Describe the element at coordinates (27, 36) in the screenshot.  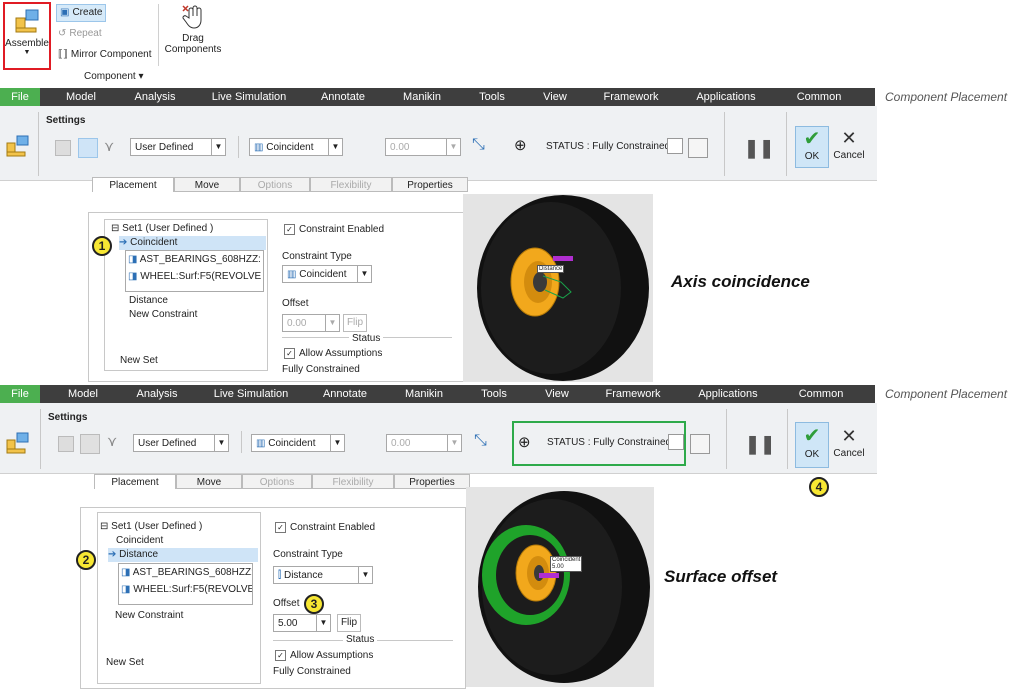
I see `assemble-button: Assemble ▼` at that location.